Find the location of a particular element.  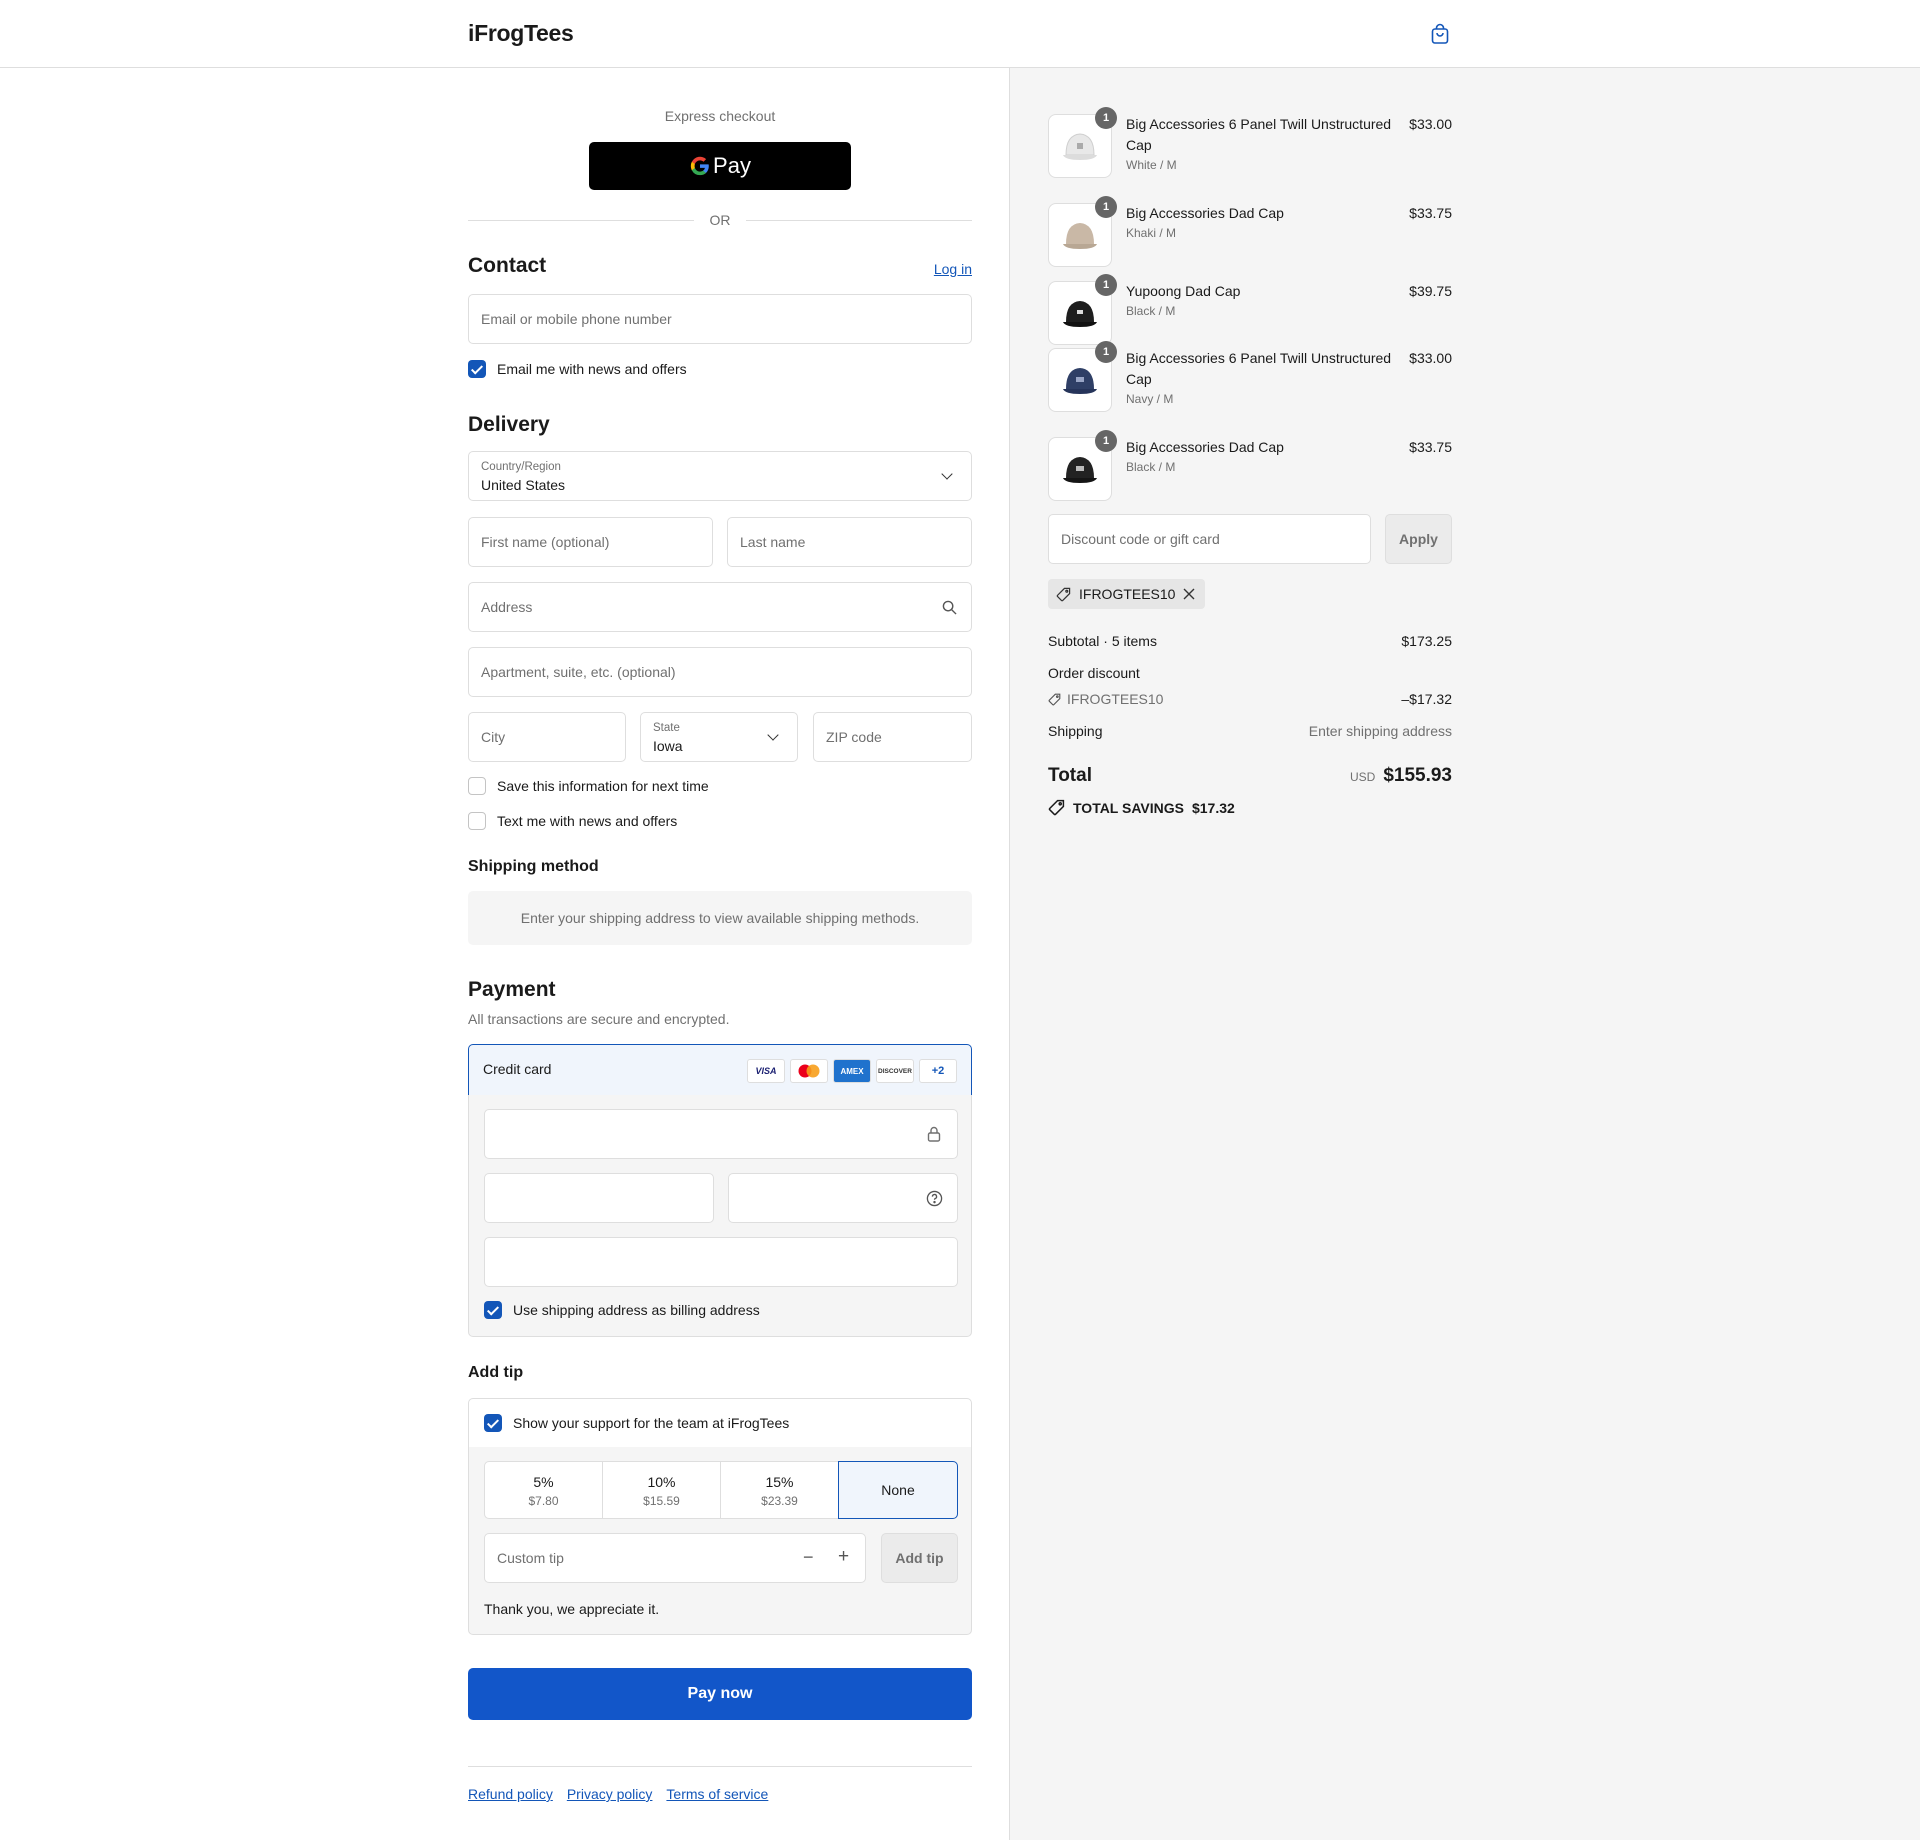

discover-icon: DISCOVER is located at coordinates (895, 1071).